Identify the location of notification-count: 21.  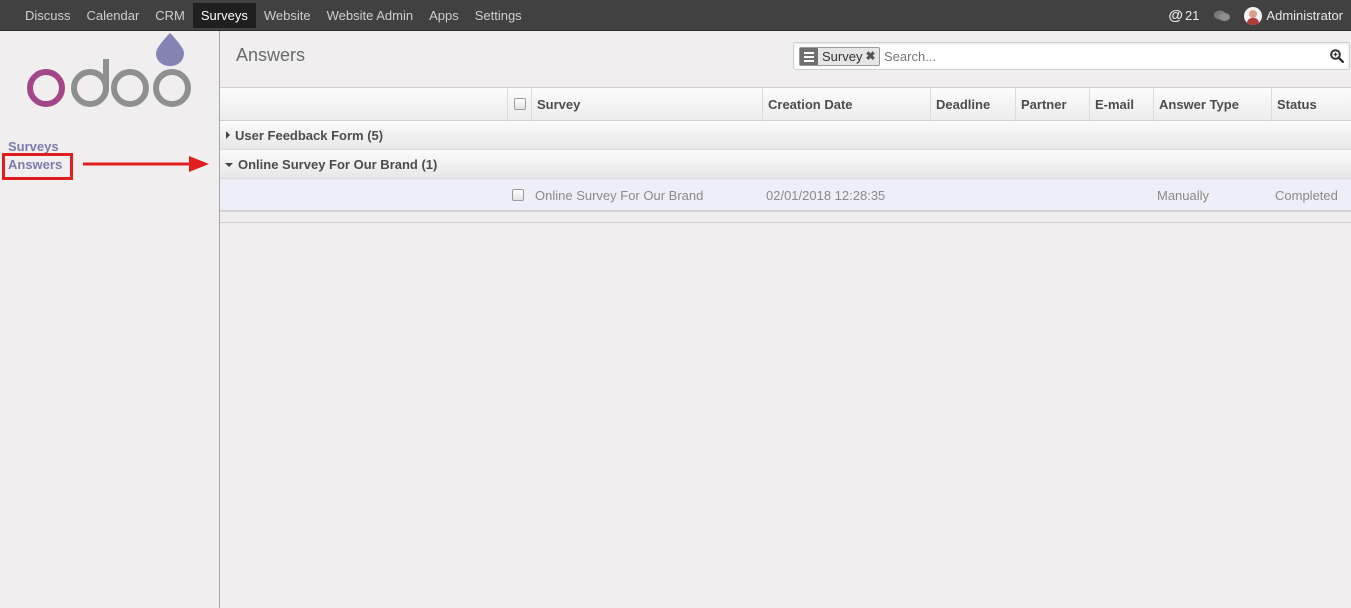
(1192, 15).